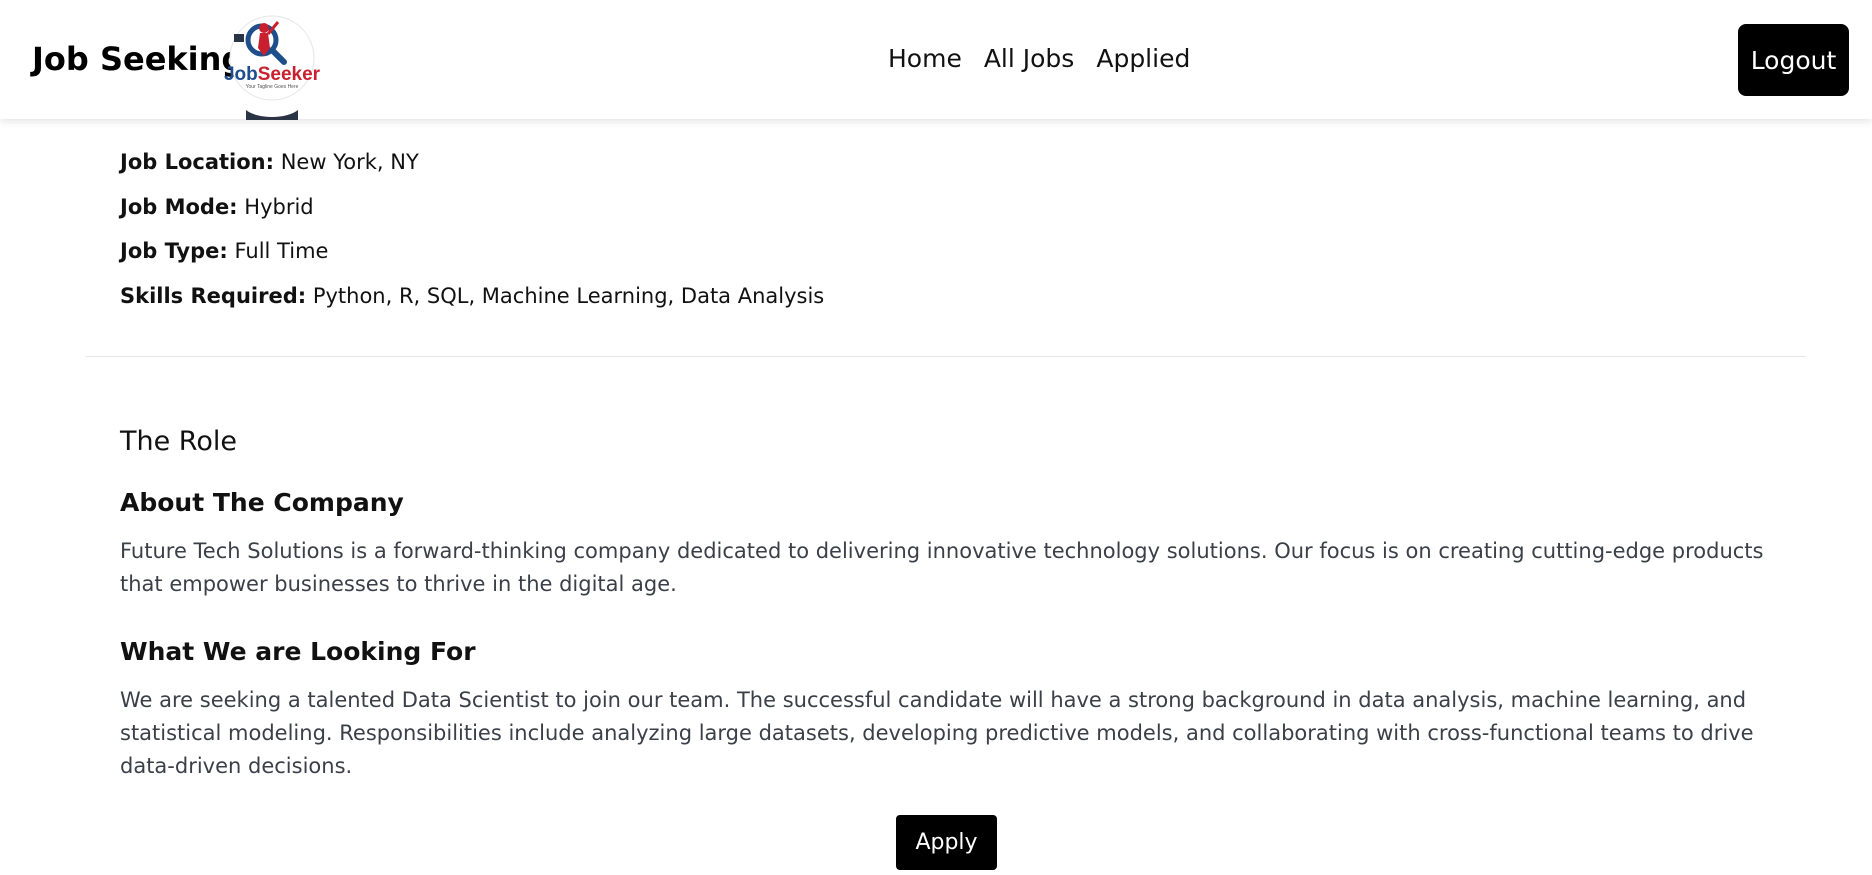  Describe the element at coordinates (281, 251) in the screenshot. I see `job-type-value: Full Time` at that location.